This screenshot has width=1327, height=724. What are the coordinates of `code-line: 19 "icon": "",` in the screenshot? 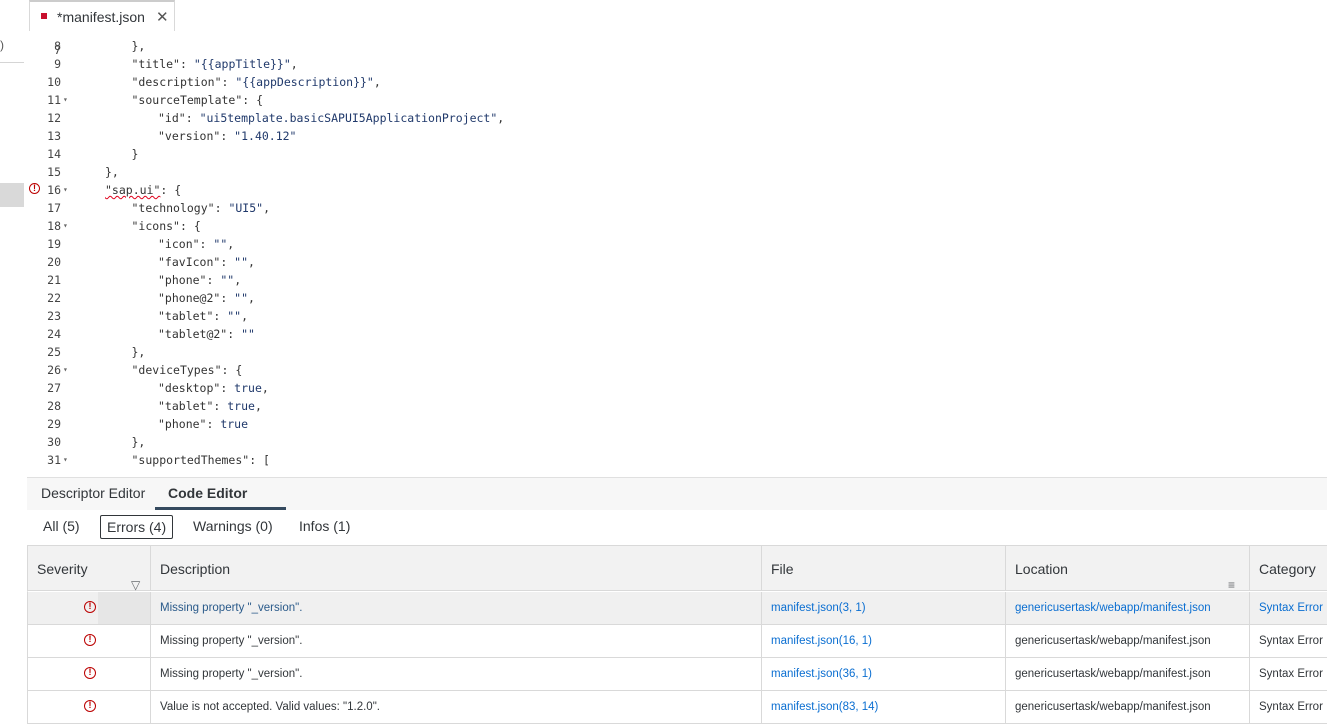 It's located at (677, 244).